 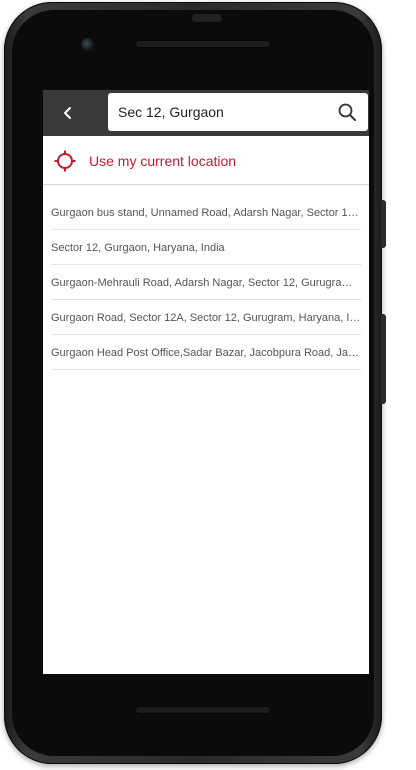 I want to click on search-box, so click(x=238, y=112).